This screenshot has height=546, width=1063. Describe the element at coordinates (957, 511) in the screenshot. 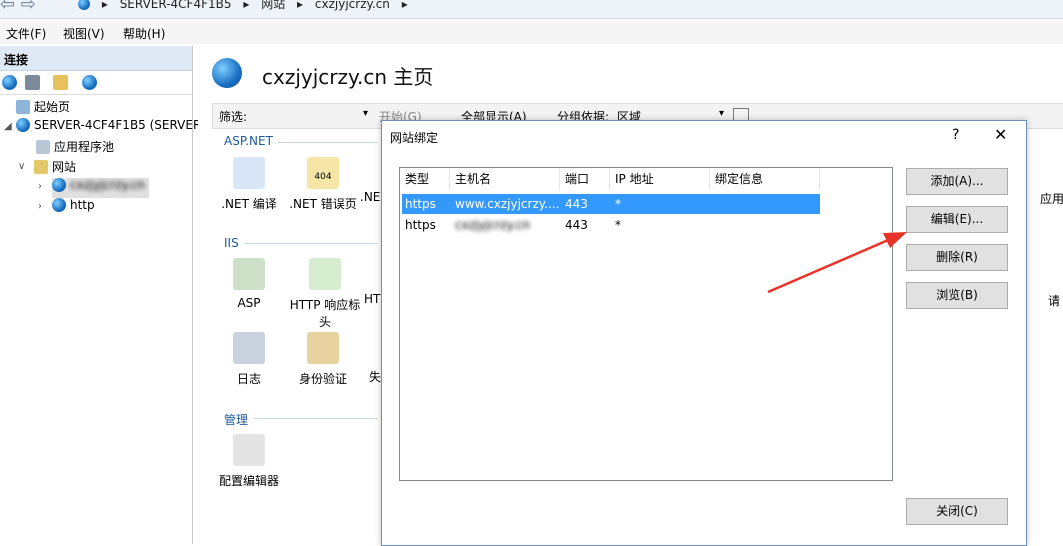

I see `close-button: 关闭(C)` at that location.